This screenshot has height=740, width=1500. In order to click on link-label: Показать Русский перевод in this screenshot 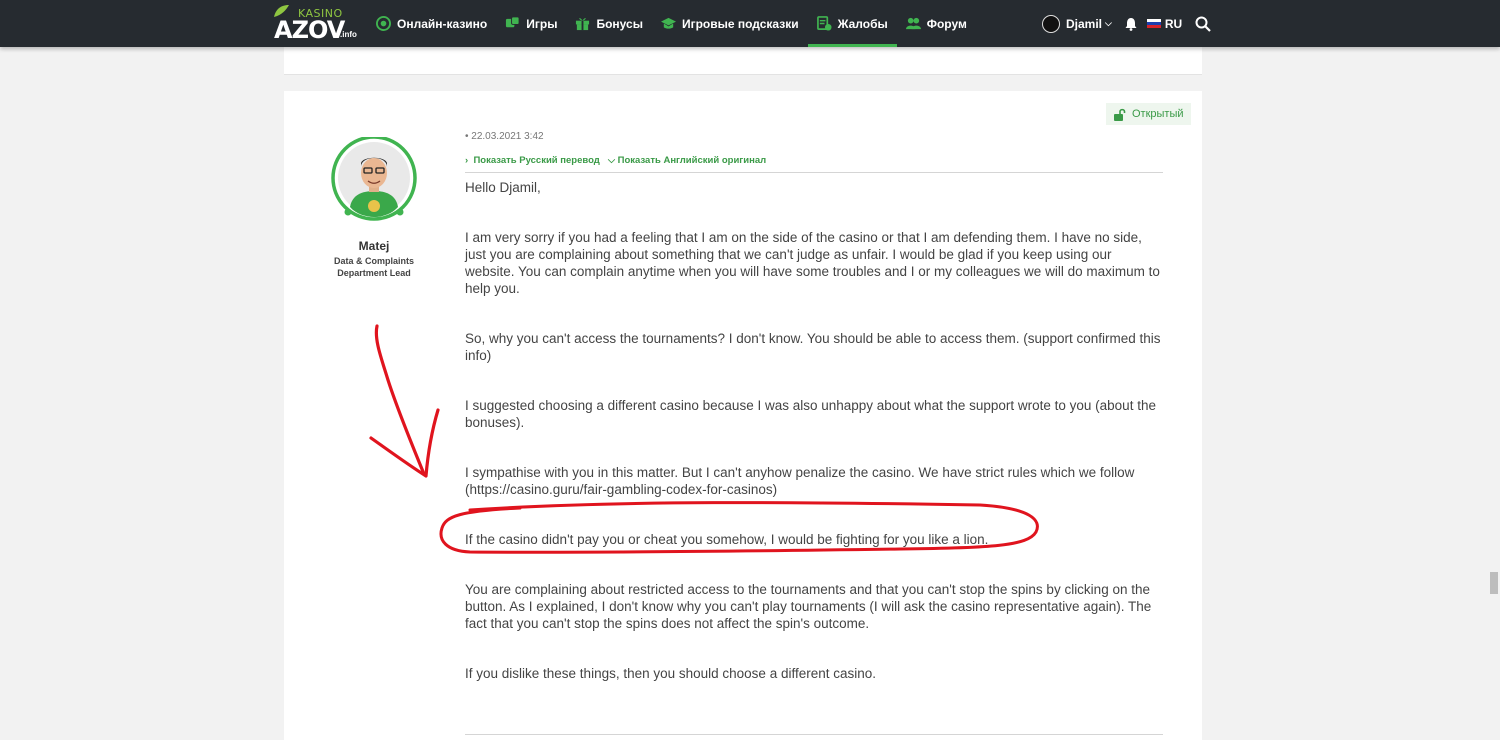, I will do `click(536, 160)`.